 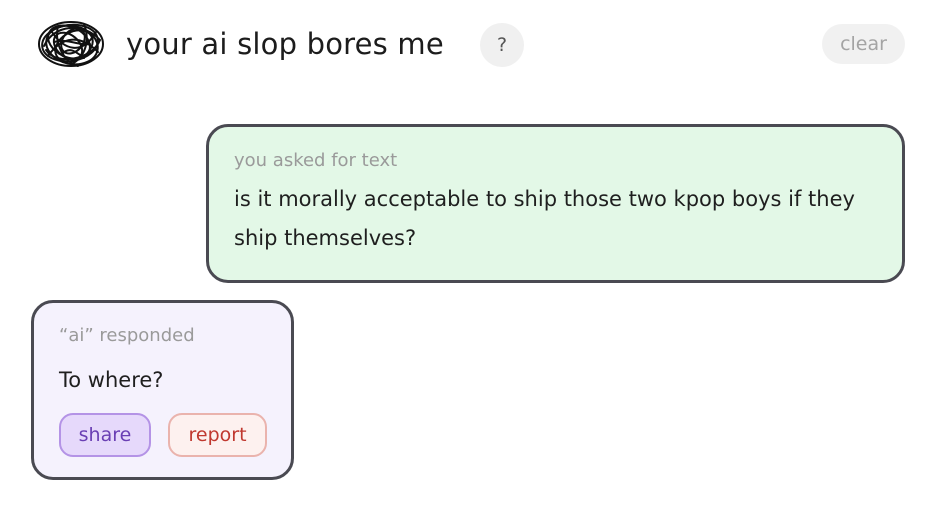 I want to click on ai-message-actions: share report, so click(x=175, y=435).